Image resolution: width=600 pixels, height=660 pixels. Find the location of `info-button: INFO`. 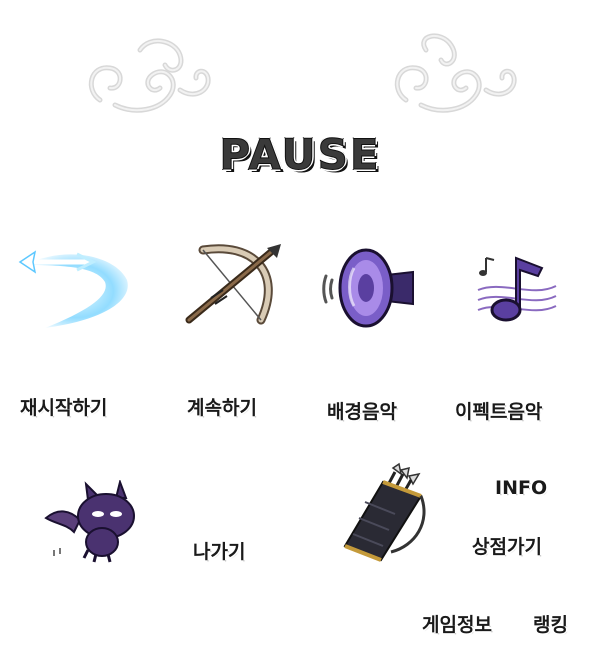

info-button: INFO is located at coordinates (521, 488).